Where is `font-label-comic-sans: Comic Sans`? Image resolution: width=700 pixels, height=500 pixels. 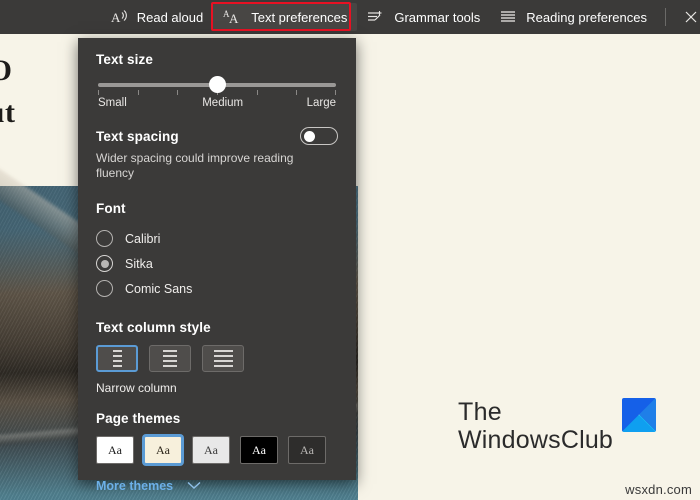 font-label-comic-sans: Comic Sans is located at coordinates (159, 288).